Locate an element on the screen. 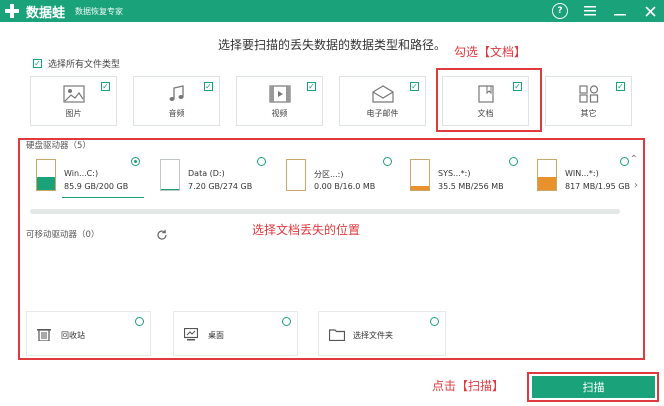 Image resolution: width=664 pixels, height=406 pixels. filetype-label: 电子邮件 is located at coordinates (382, 113).